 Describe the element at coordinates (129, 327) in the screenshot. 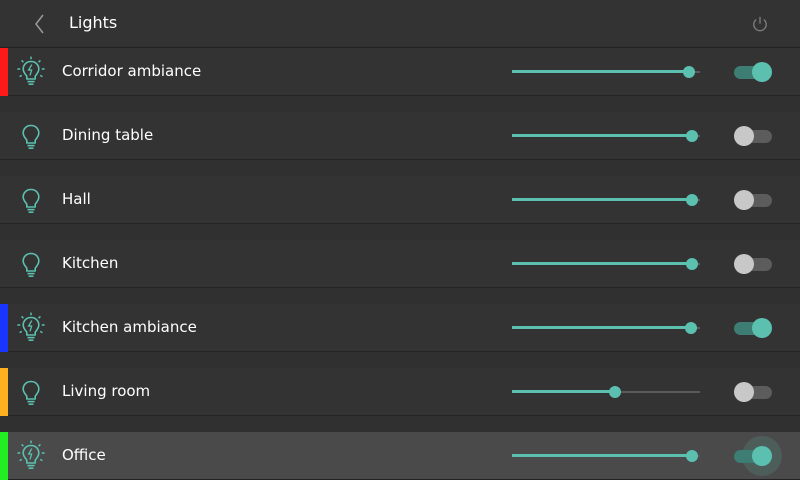

I see `light-label: Kitchen ambiance` at that location.